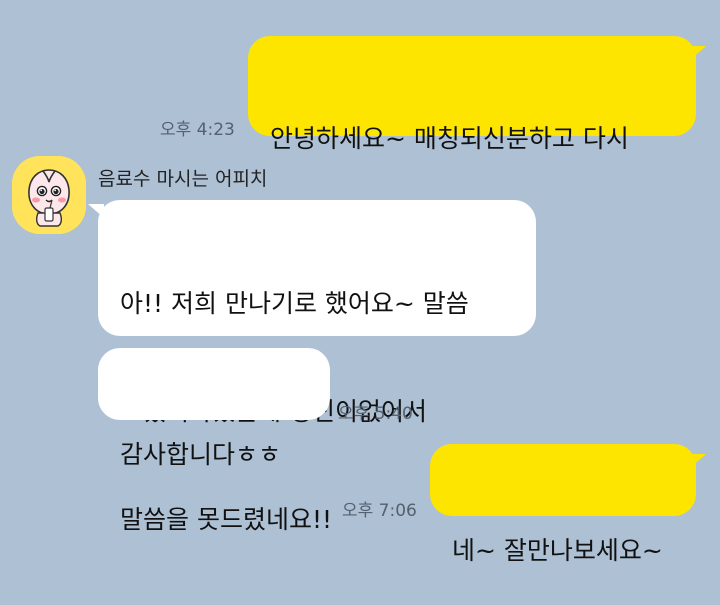  I want to click on message-line: 아!! 저희 만나기로 했어요~ 말씀, so click(294, 303).